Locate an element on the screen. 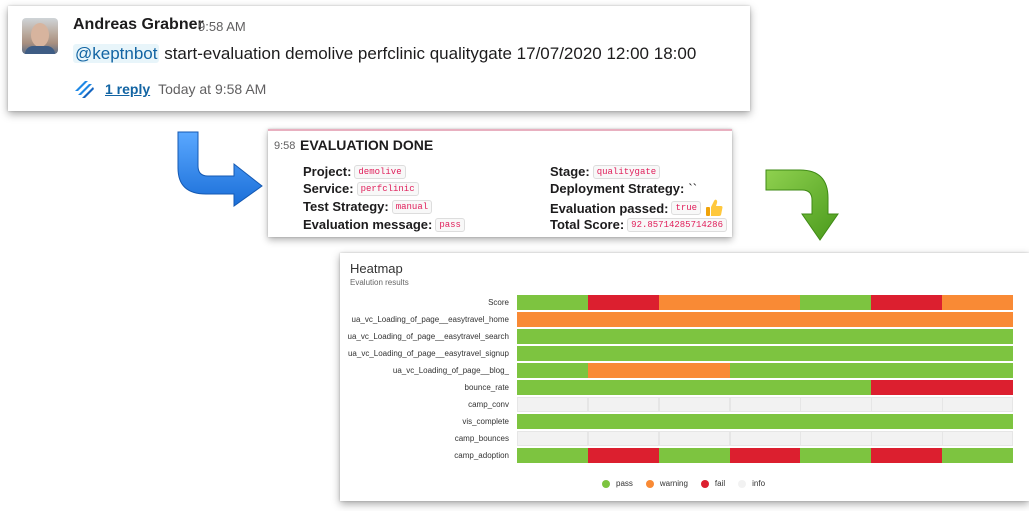 This screenshot has width=1029, height=511. reply-timestamp: Today at 9:58 AM is located at coordinates (212, 89).